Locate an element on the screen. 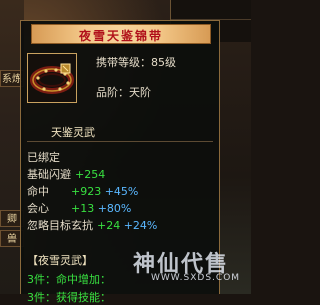 The height and width of the screenshot is (305, 320). tooltip-divider is located at coordinates (120, 141).